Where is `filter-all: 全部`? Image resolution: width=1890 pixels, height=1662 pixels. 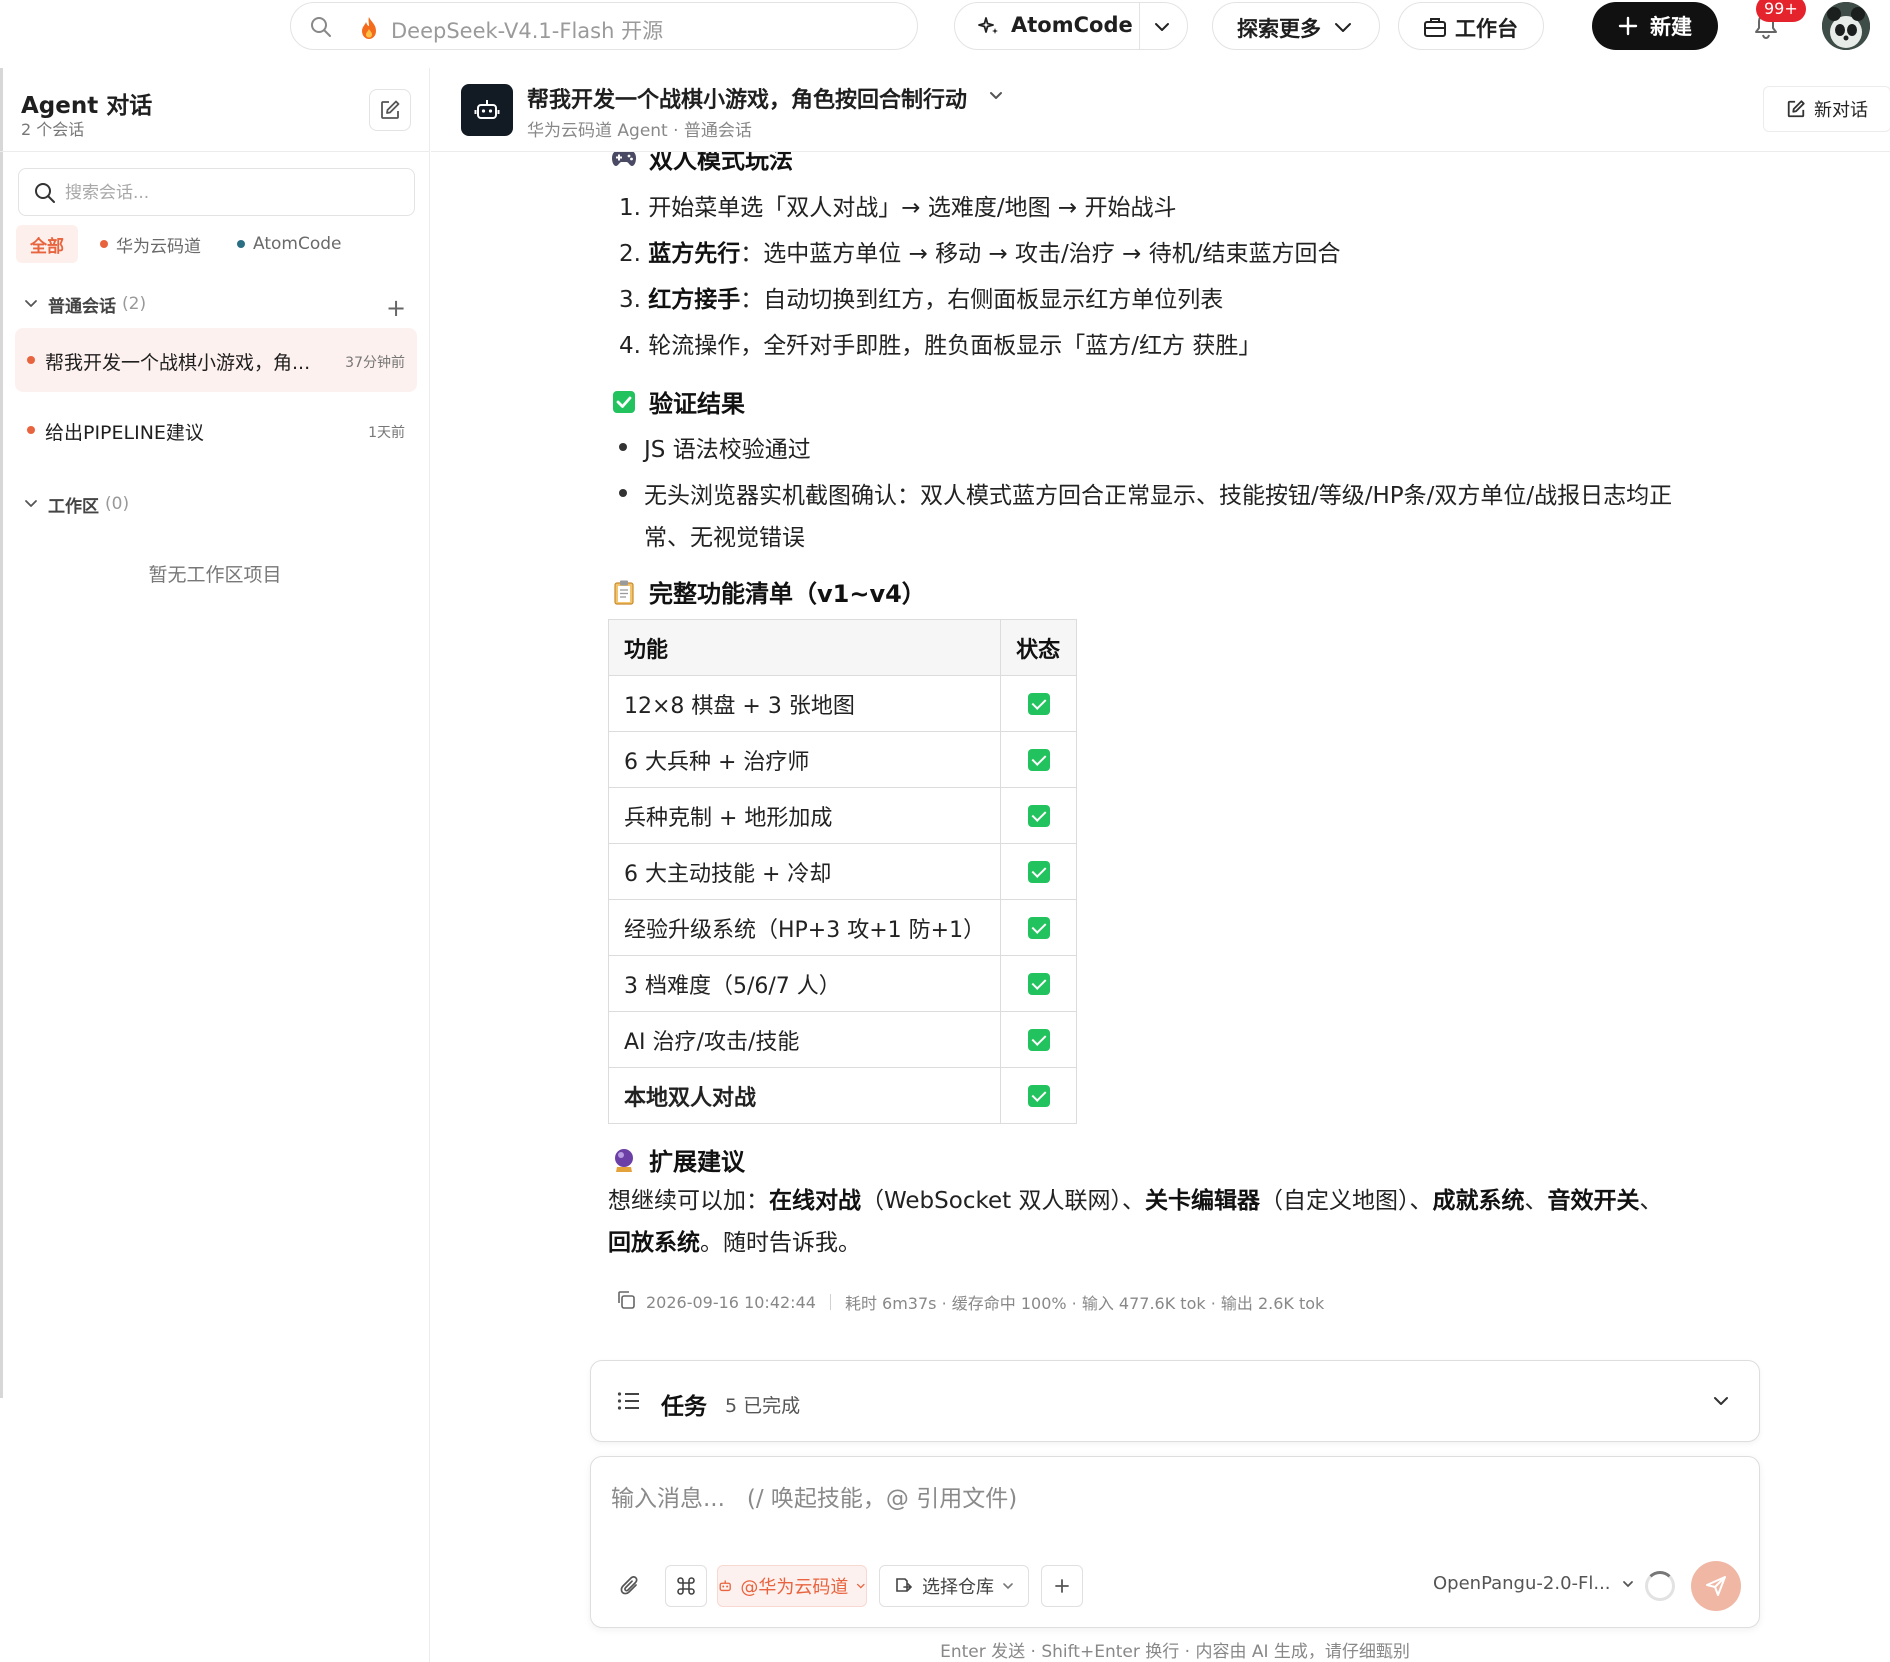
filter-all: 全部 is located at coordinates (47, 244).